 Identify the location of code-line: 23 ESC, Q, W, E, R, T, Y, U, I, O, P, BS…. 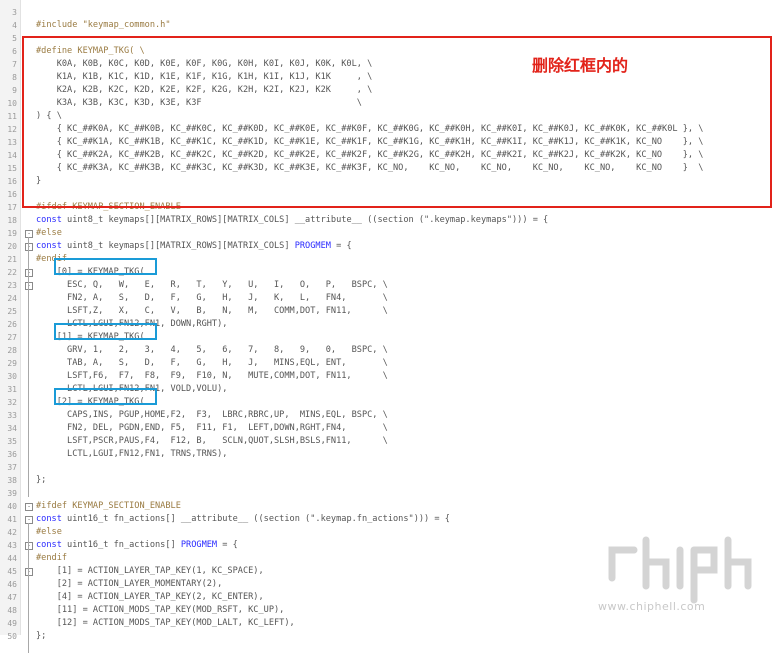
(390, 285).